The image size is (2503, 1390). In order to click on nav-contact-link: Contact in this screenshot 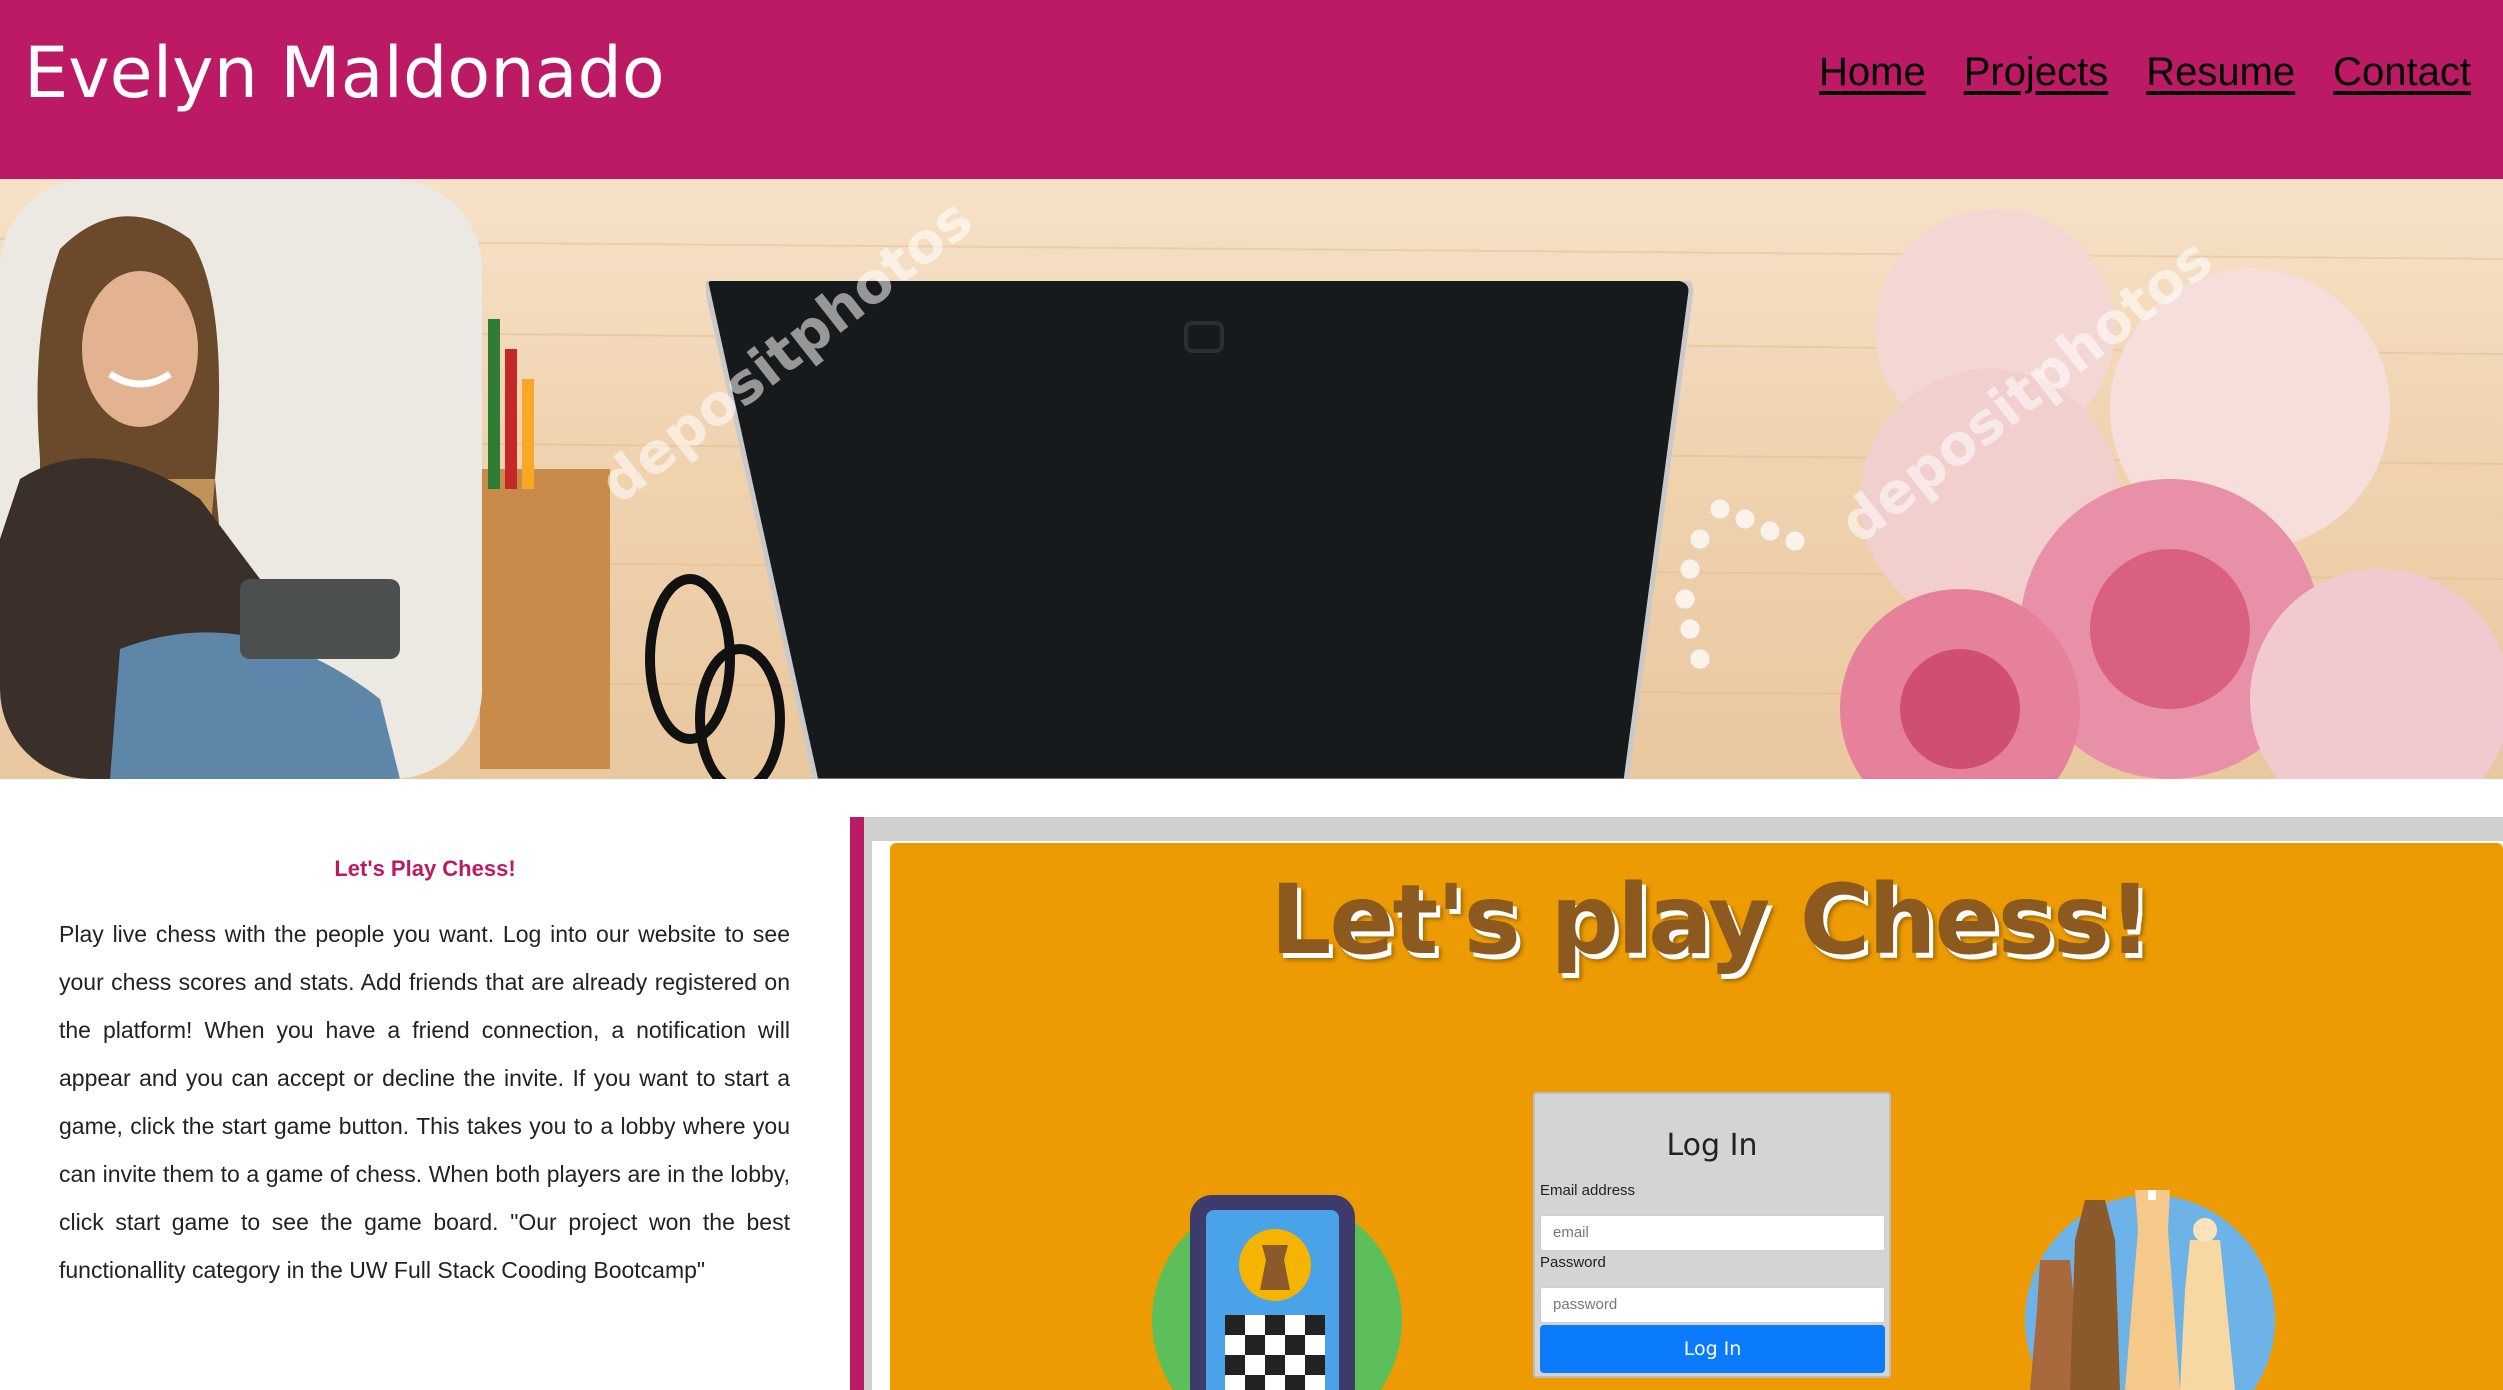, I will do `click(2402, 72)`.